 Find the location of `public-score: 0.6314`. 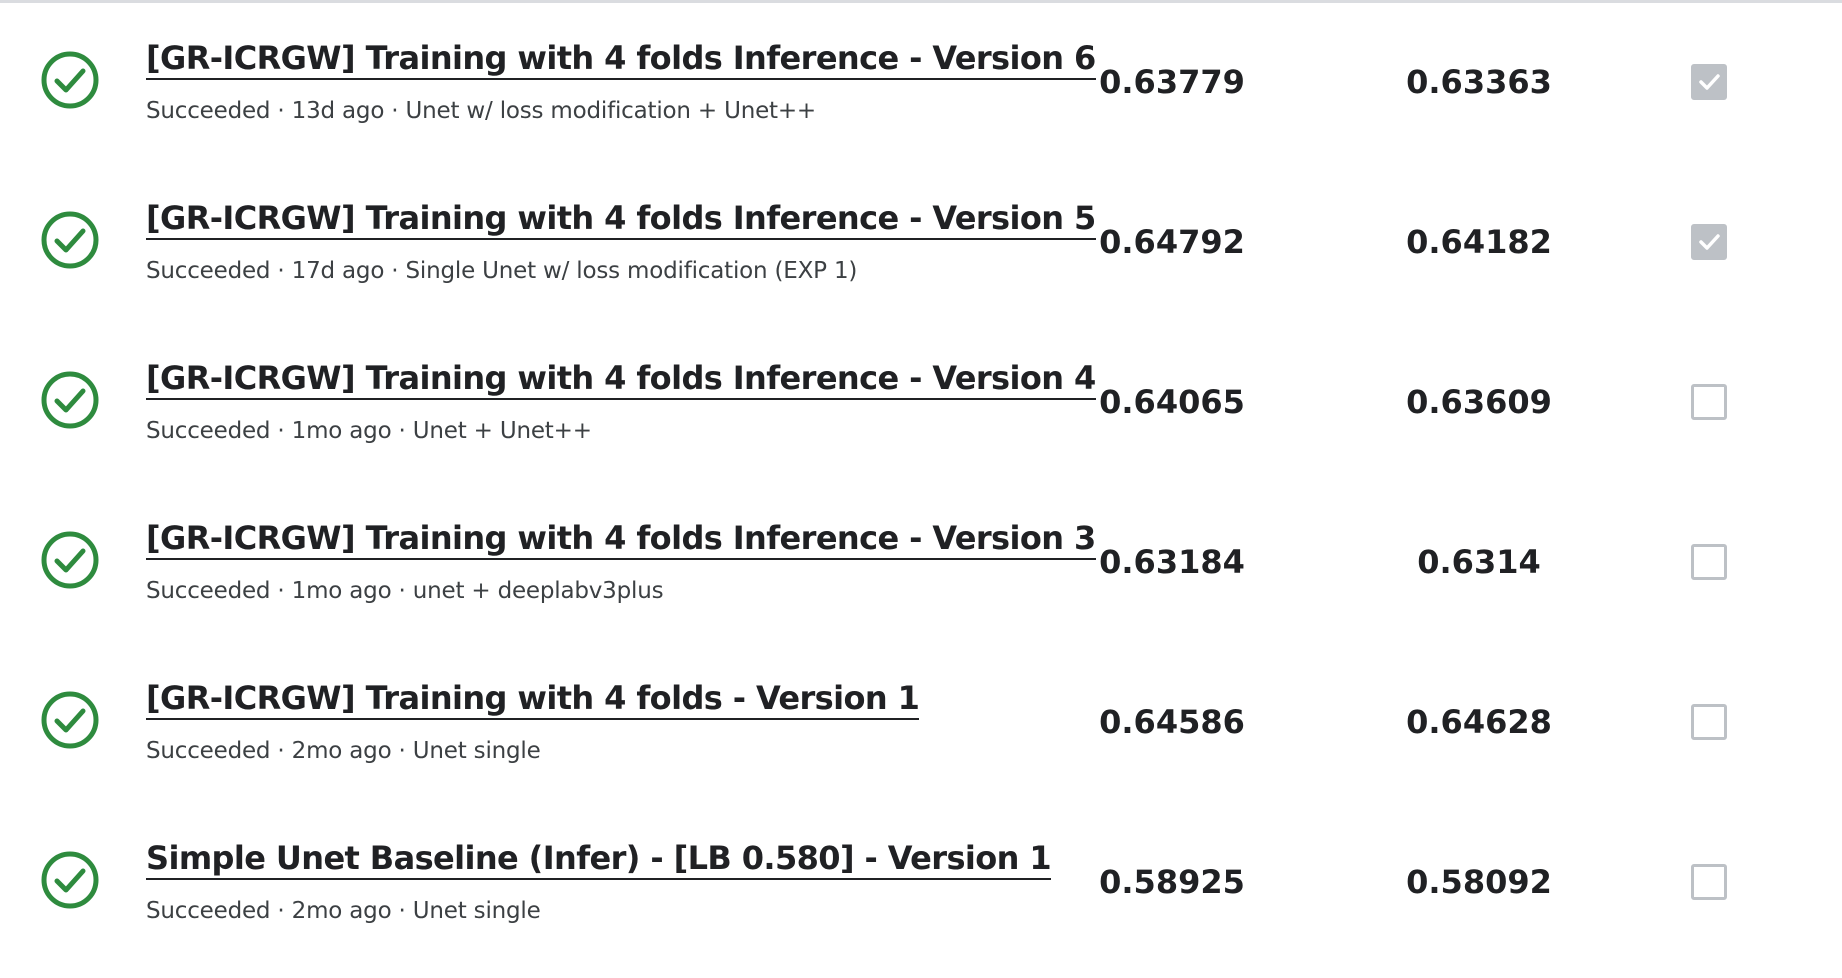

public-score: 0.6314 is located at coordinates (1479, 562).